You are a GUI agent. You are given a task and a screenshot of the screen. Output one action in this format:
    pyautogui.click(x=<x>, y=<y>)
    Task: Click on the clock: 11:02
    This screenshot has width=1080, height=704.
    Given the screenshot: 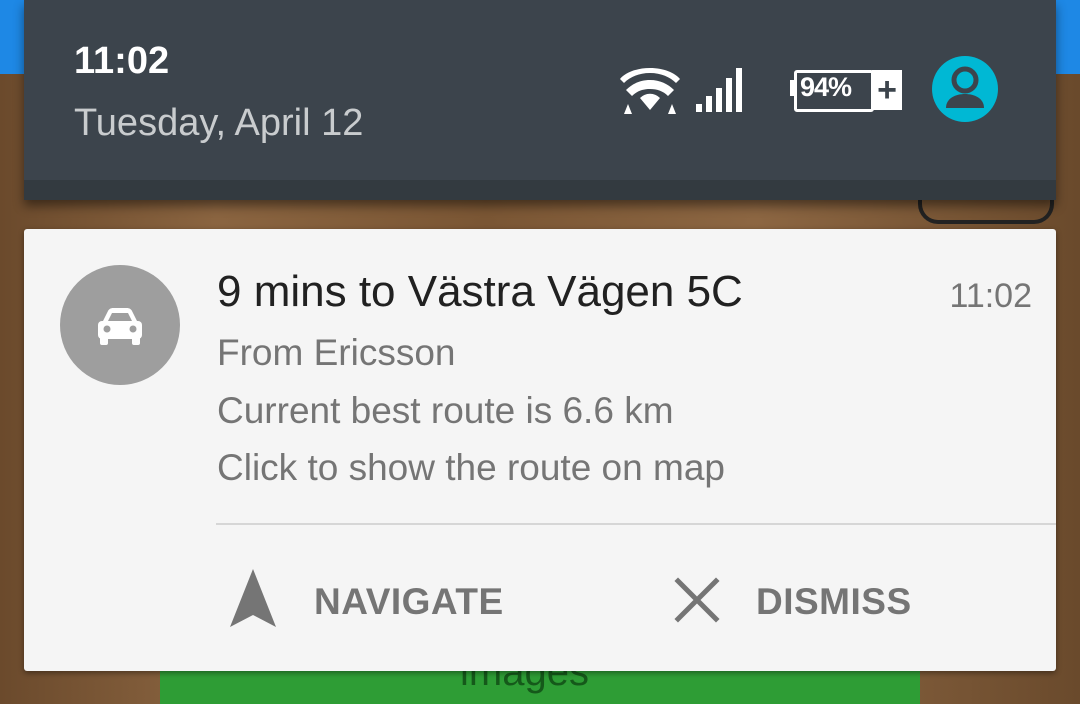 What is the action you would take?
    pyautogui.click(x=122, y=61)
    